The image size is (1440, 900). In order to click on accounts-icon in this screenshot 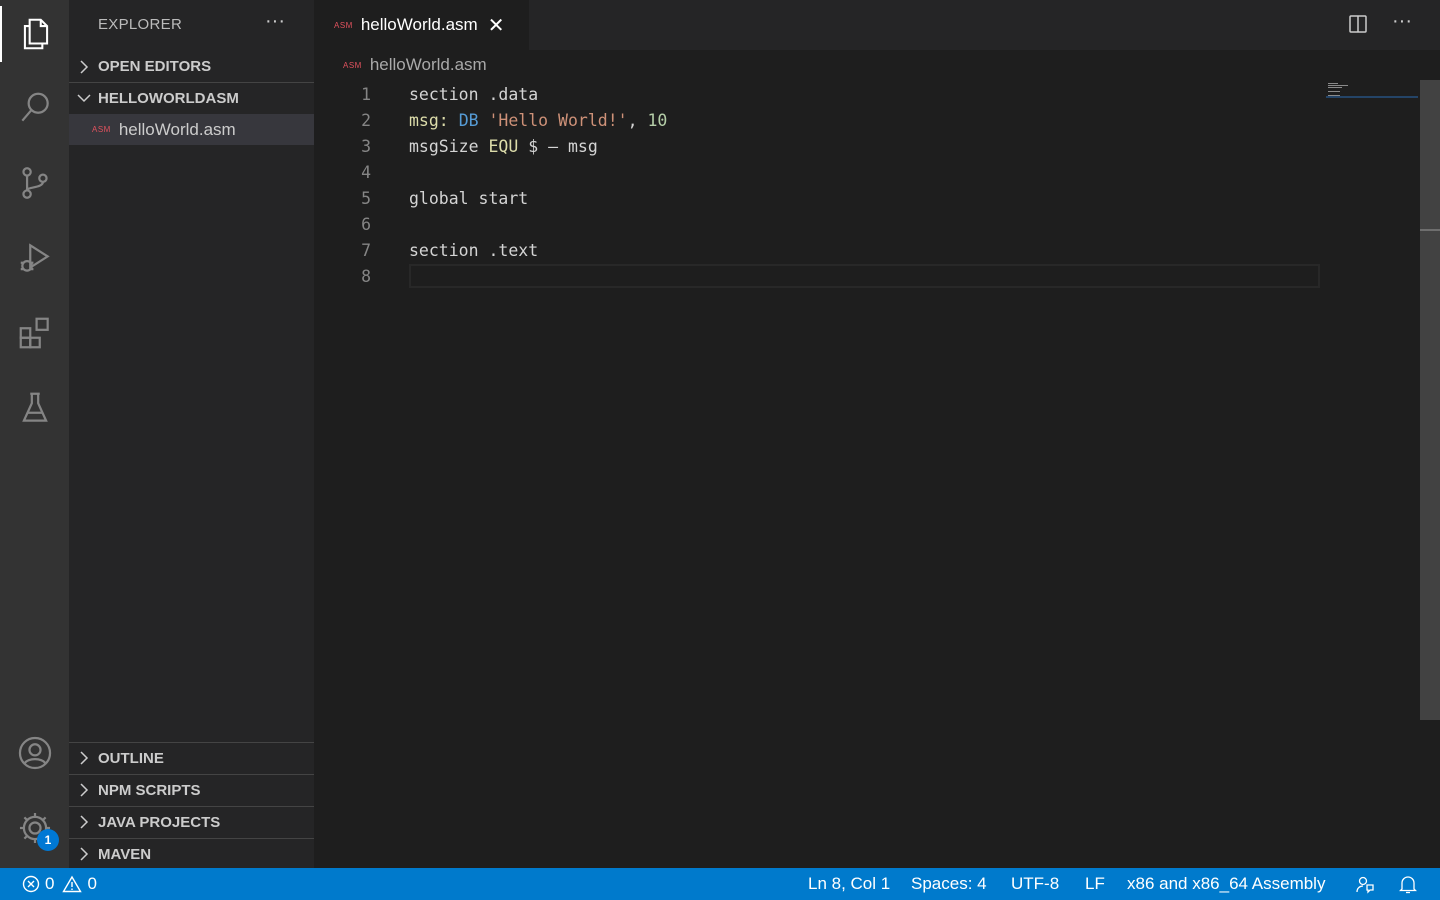, I will do `click(34, 753)`.